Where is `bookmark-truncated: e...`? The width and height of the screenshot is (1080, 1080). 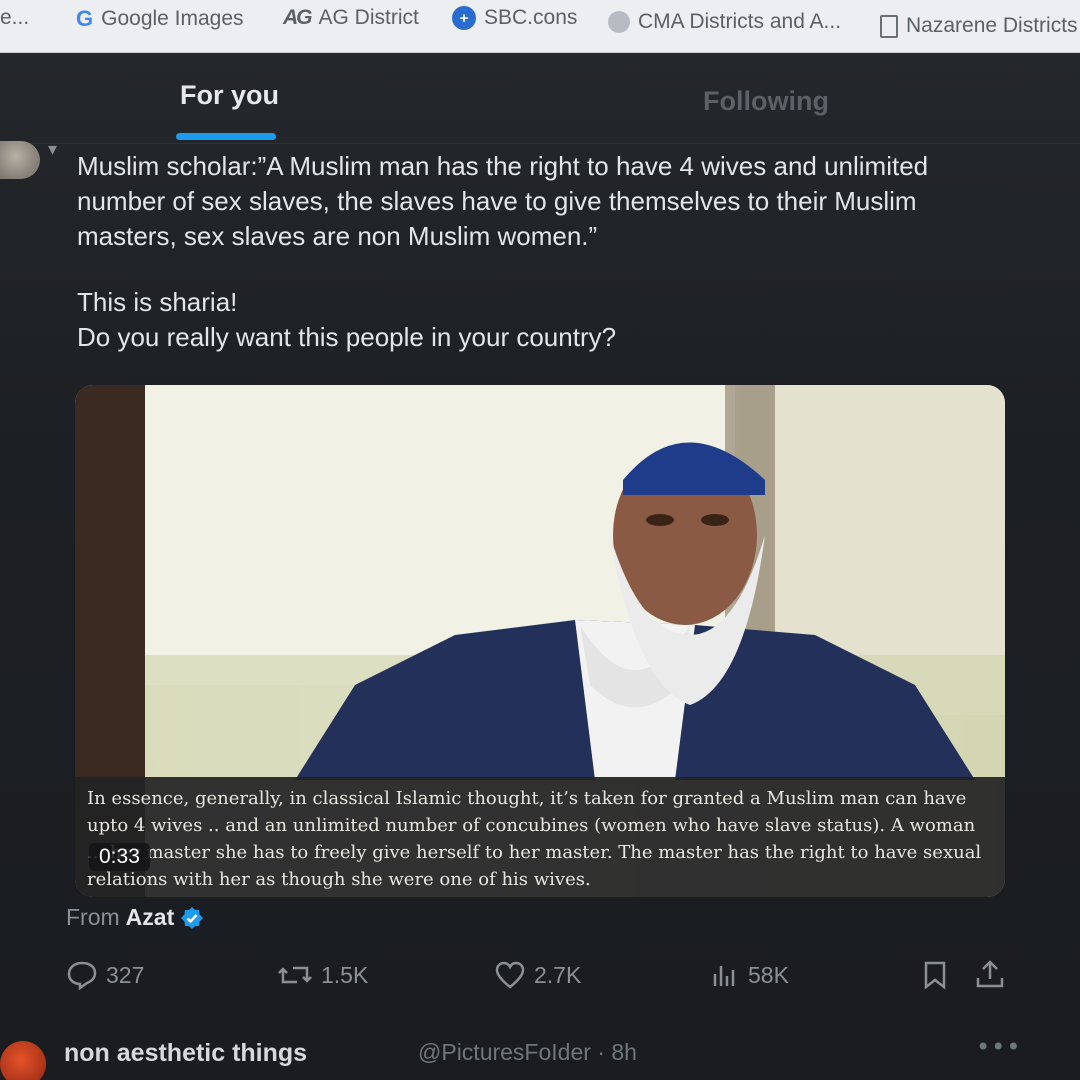 bookmark-truncated: e... is located at coordinates (14, 18).